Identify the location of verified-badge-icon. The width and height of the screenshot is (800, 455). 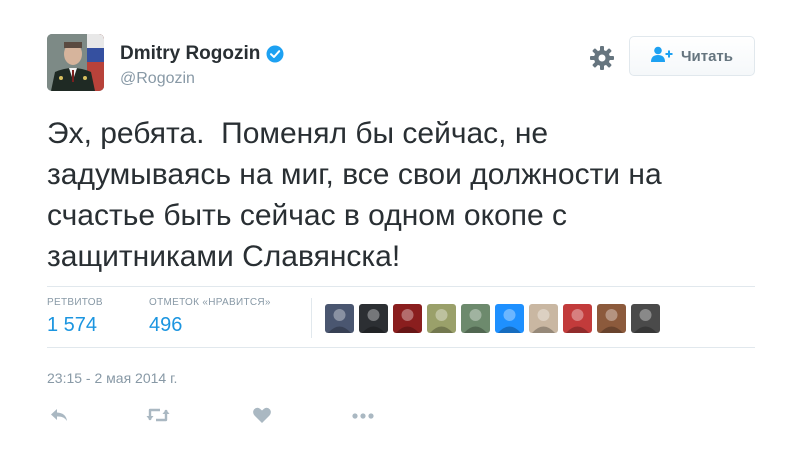
(275, 54).